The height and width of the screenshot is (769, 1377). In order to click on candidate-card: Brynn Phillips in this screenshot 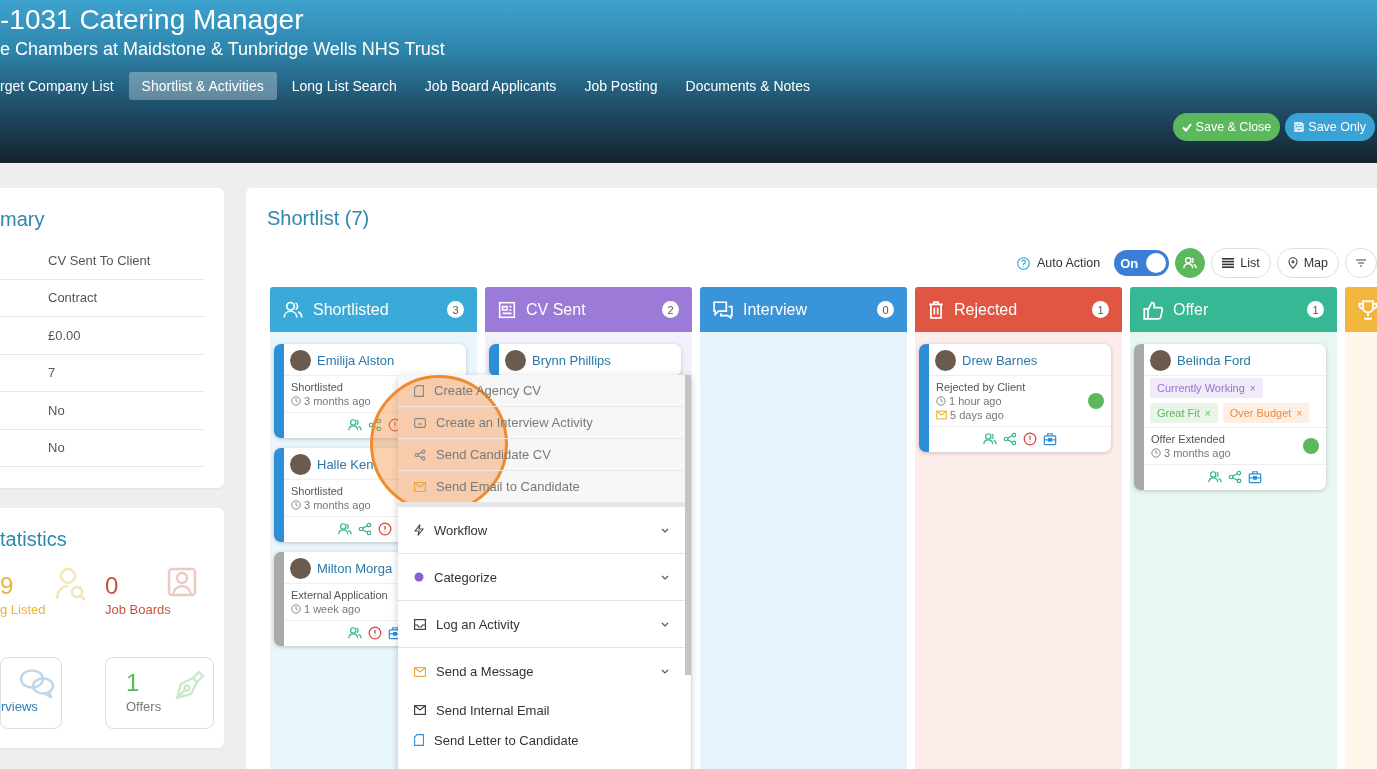, I will do `click(585, 360)`.